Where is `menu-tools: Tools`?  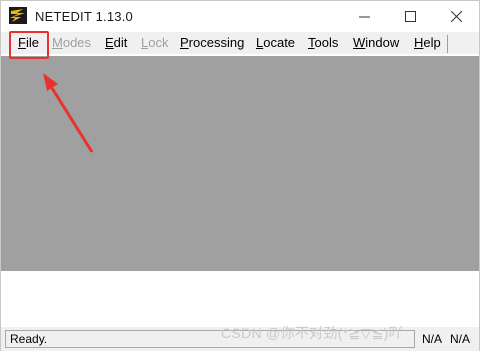
menu-tools: Tools is located at coordinates (323, 42).